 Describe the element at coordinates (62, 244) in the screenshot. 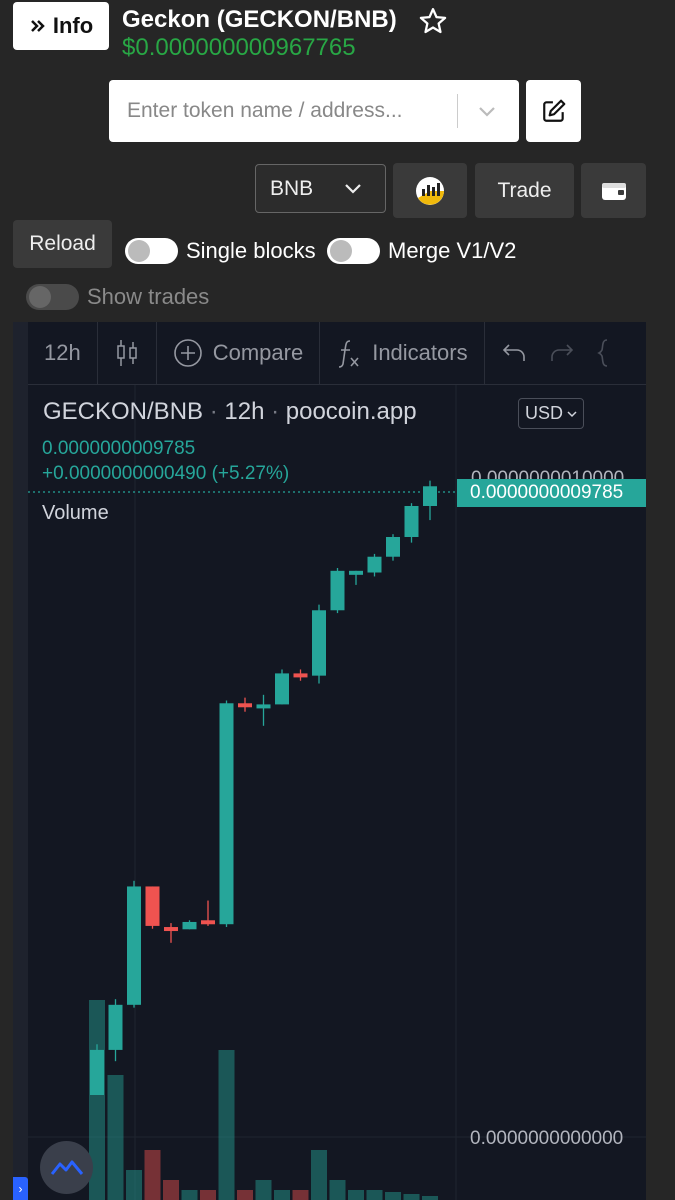

I see `reload-button: Reload` at that location.